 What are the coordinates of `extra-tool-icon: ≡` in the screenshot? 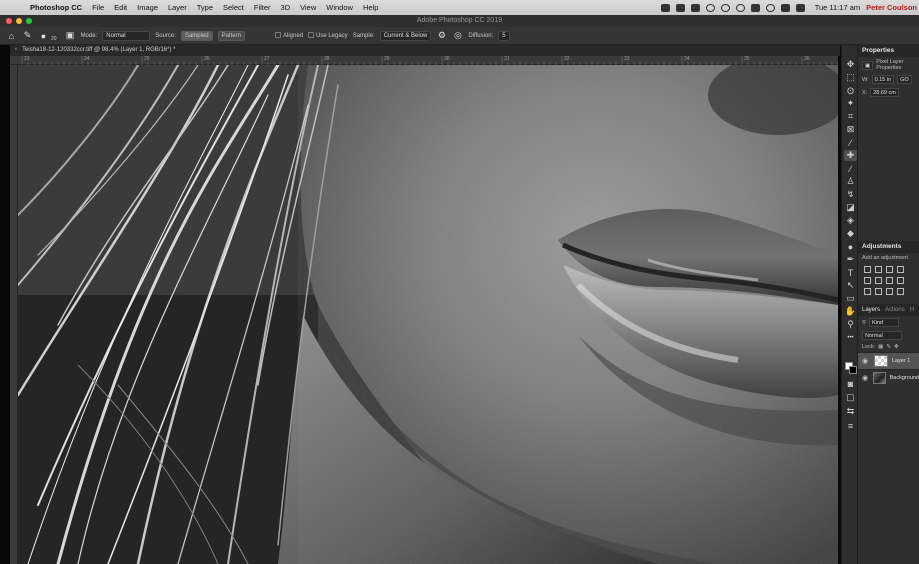 It's located at (850, 425).